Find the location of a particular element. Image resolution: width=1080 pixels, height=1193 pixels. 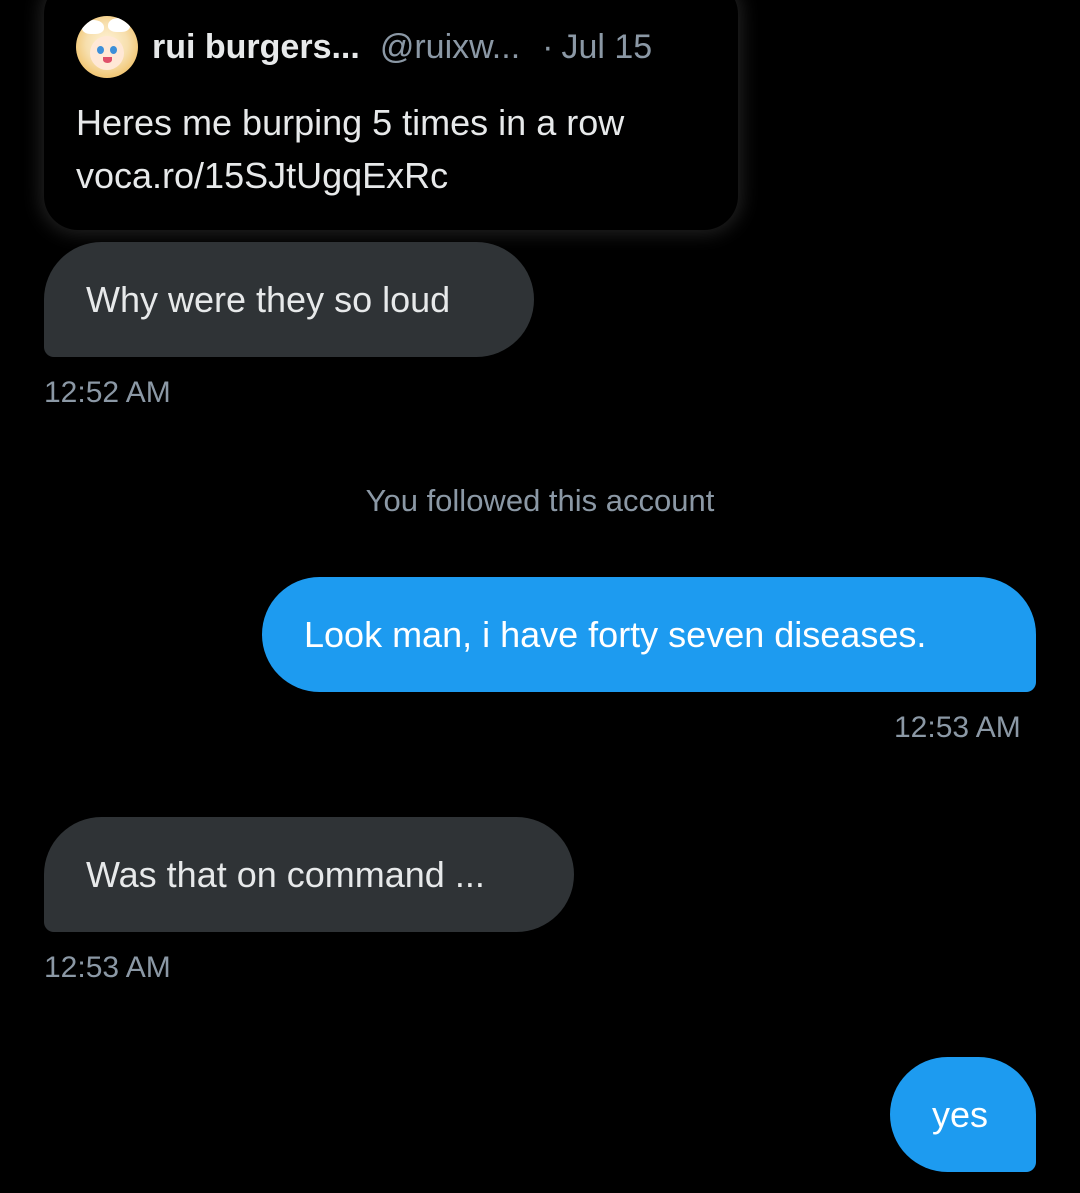

avatar is located at coordinates (107, 47).